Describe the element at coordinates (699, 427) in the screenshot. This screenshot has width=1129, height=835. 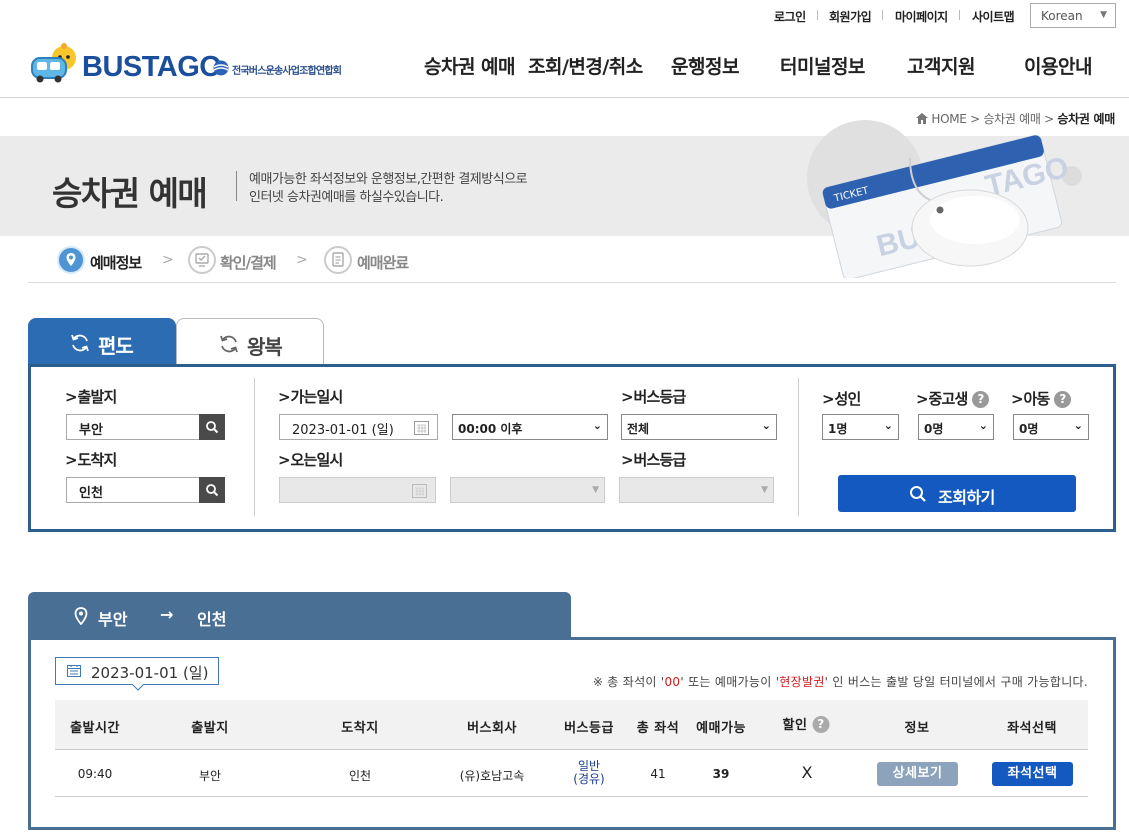
I see `bus-grade-select: 전체 ⌄` at that location.